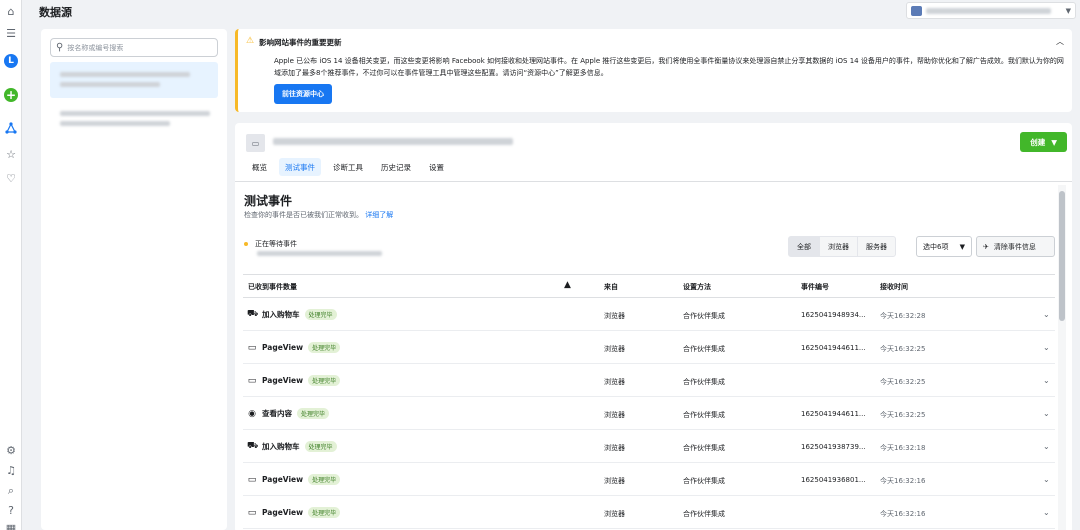 The image size is (1080, 530). Describe the element at coordinates (272, 287) in the screenshot. I see `col-events-received: 已收到事件数量` at that location.